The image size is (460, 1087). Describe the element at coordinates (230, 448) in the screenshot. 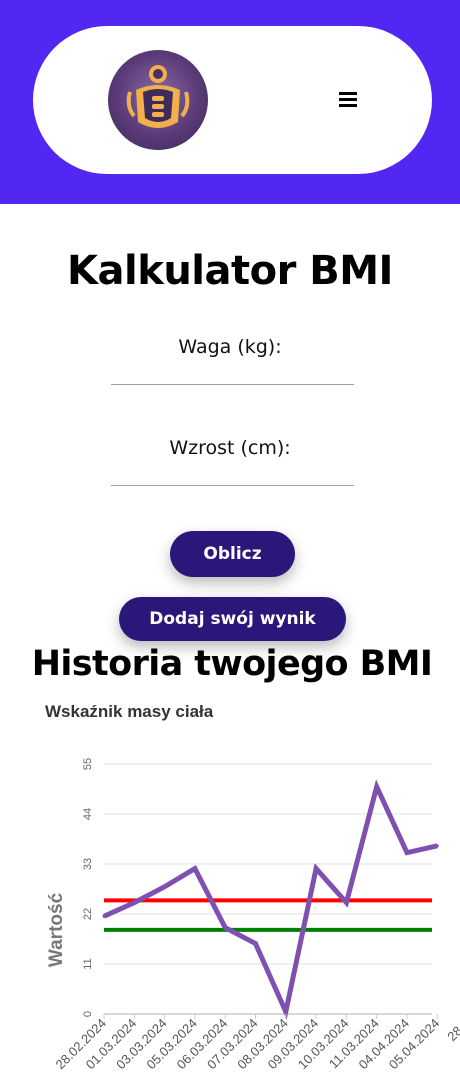

I see `height-label: Wzrost (cm):` at that location.